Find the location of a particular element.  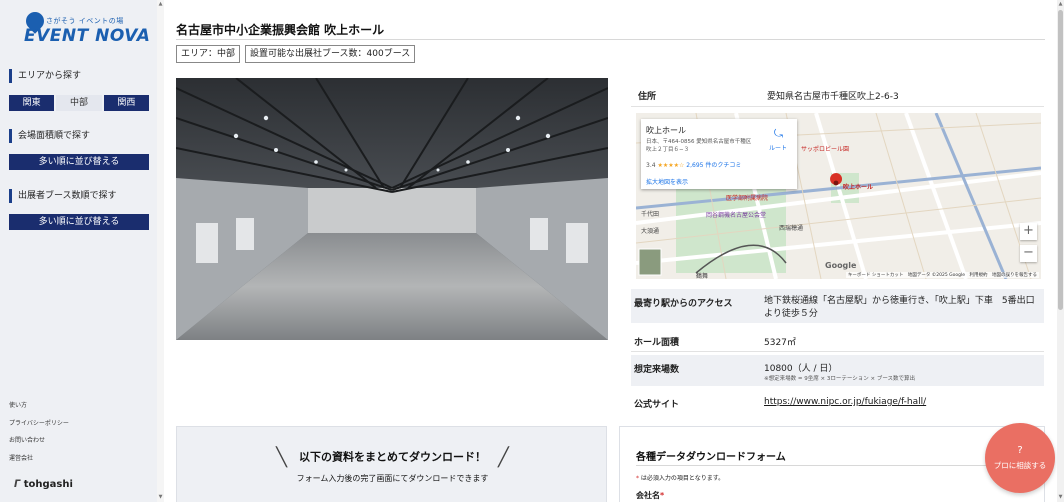

scroll-down-arrow-icon: ▼ is located at coordinates (1060, 497).